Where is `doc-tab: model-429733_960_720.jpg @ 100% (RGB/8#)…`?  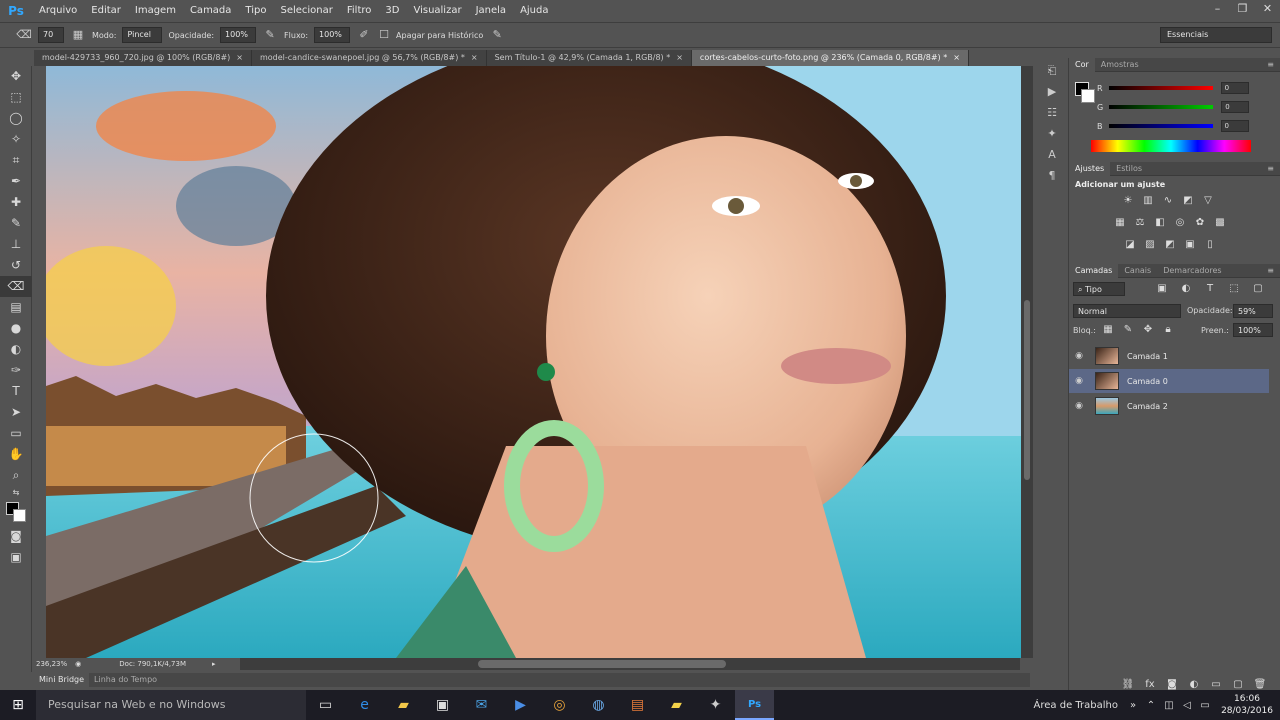 doc-tab: model-429733_960_720.jpg @ 100% (RGB/8#)… is located at coordinates (143, 58).